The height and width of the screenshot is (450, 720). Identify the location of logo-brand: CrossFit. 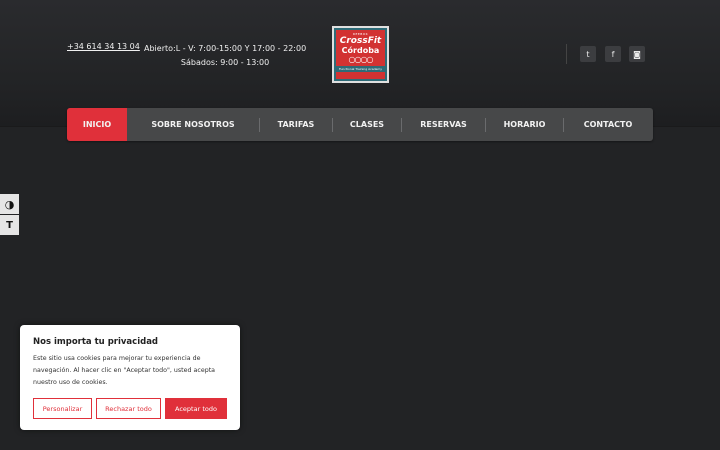
(360, 41).